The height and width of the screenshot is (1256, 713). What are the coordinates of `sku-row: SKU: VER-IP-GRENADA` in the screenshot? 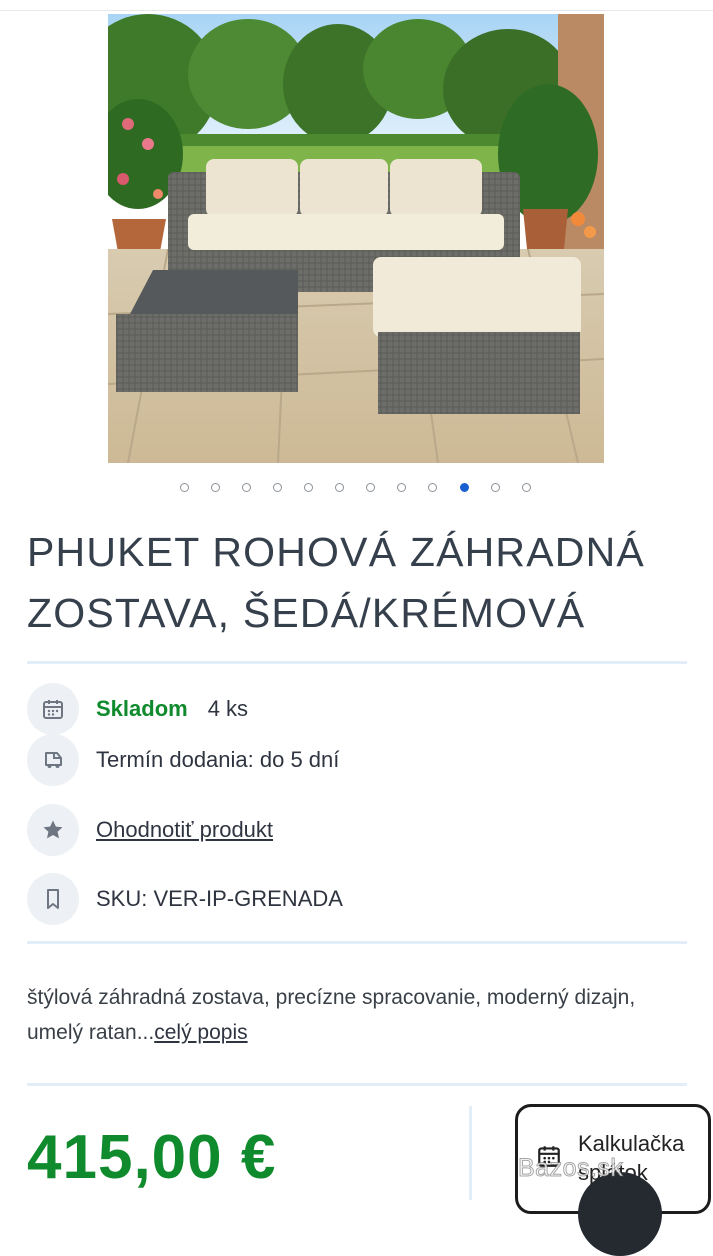 It's located at (357, 899).